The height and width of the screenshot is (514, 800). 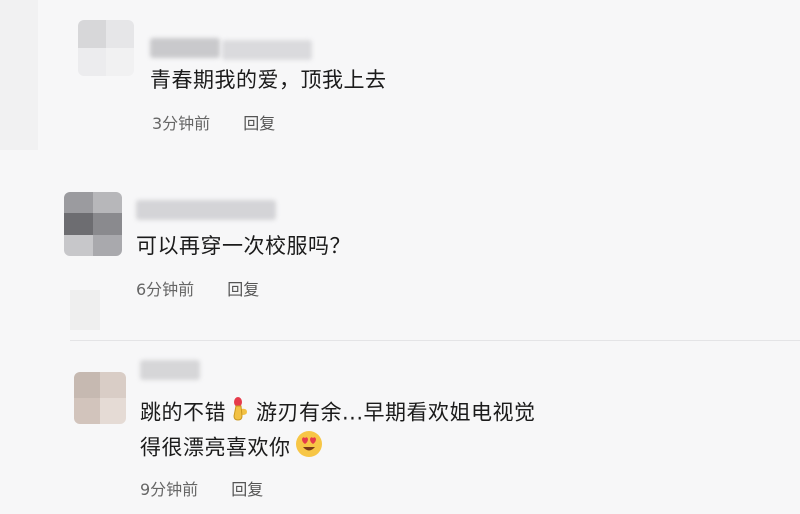 What do you see at coordinates (183, 412) in the screenshot?
I see `comment-text-part: 跳的不错` at bounding box center [183, 412].